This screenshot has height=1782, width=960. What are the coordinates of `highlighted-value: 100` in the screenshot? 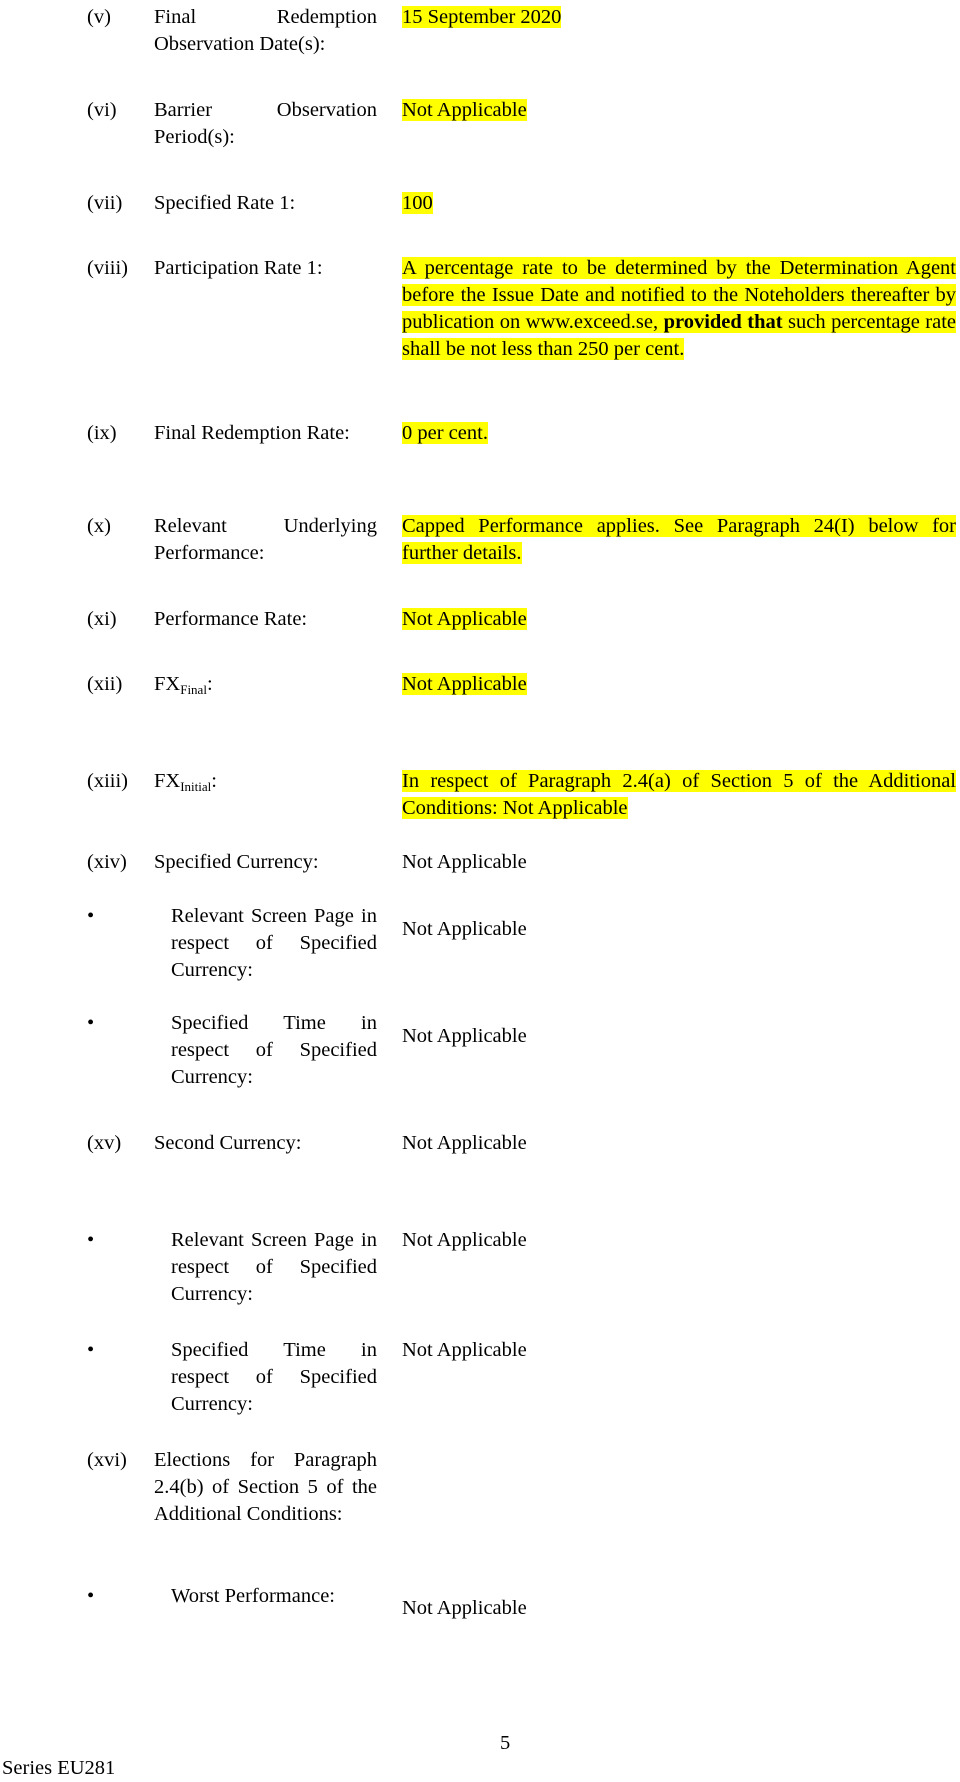 It's located at (417, 203).